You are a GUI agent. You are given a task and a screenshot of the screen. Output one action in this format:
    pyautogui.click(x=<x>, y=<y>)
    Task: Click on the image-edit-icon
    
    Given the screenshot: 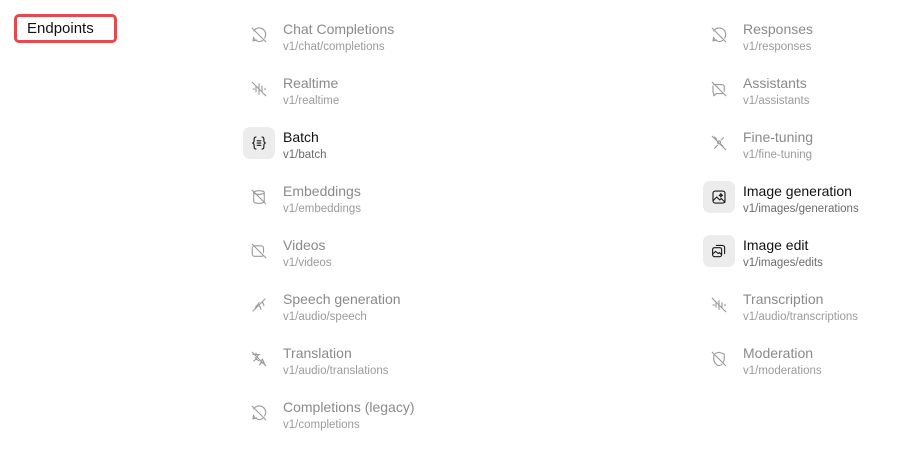 What is the action you would take?
    pyautogui.click(x=719, y=251)
    